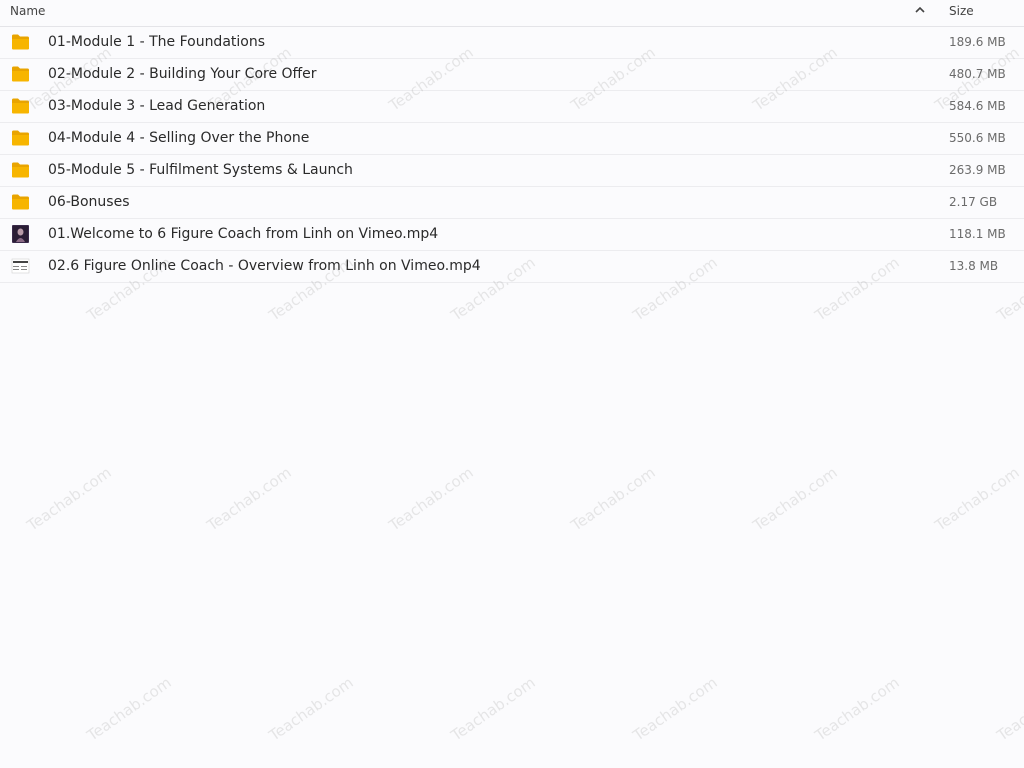 This screenshot has height=768, width=1024. I want to click on file-name: 02-Module 2 - Building Your Core Offer, so click(182, 74).